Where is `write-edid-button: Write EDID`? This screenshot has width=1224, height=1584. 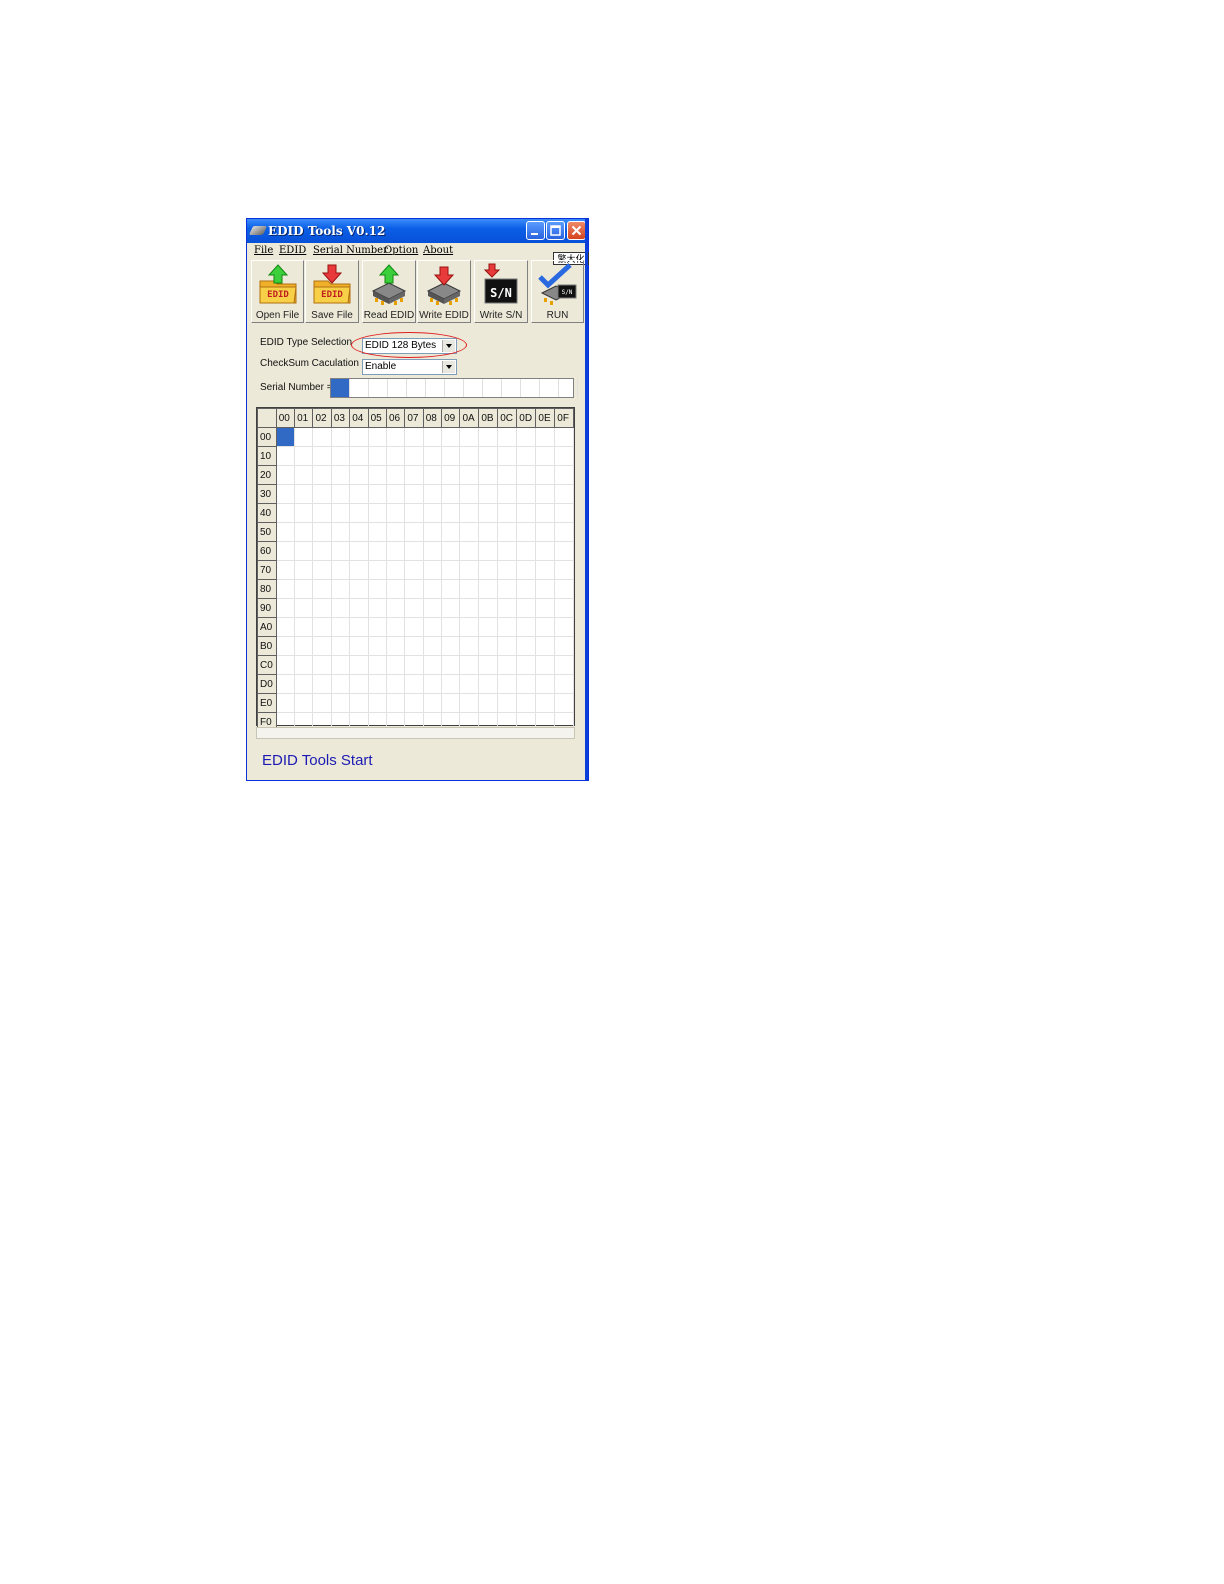
write-edid-button: Write EDID is located at coordinates (444, 291).